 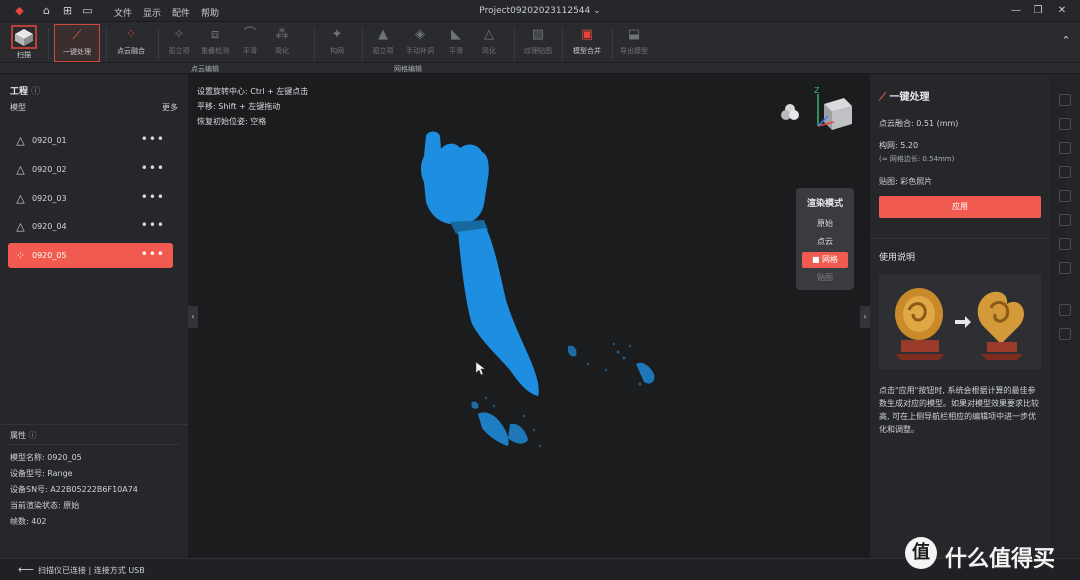 What do you see at coordinates (49, 169) in the screenshot?
I see `model-name: 0920_02` at bounding box center [49, 169].